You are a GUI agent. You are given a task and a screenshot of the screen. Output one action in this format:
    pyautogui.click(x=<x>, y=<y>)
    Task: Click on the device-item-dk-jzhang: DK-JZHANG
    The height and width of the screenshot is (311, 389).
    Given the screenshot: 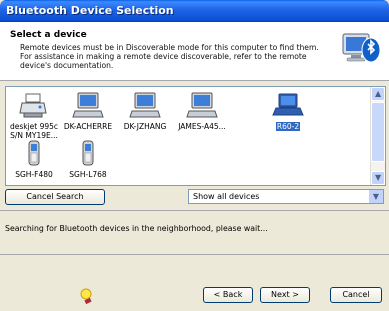 What is the action you would take?
    pyautogui.click(x=145, y=111)
    